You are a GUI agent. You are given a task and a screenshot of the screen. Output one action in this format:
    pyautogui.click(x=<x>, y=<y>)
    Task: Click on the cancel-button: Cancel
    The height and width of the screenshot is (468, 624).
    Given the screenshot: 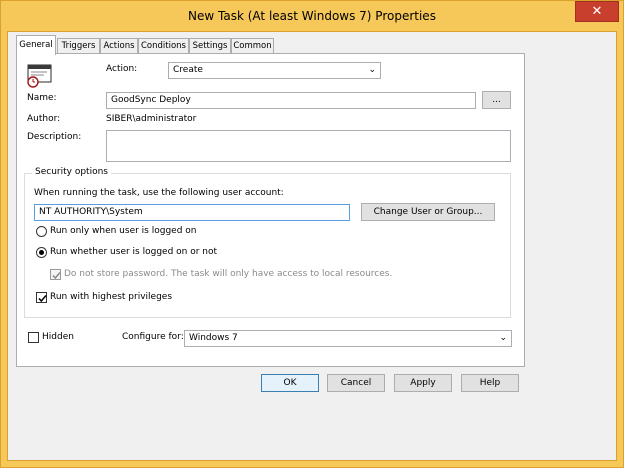 What is the action you would take?
    pyautogui.click(x=356, y=383)
    